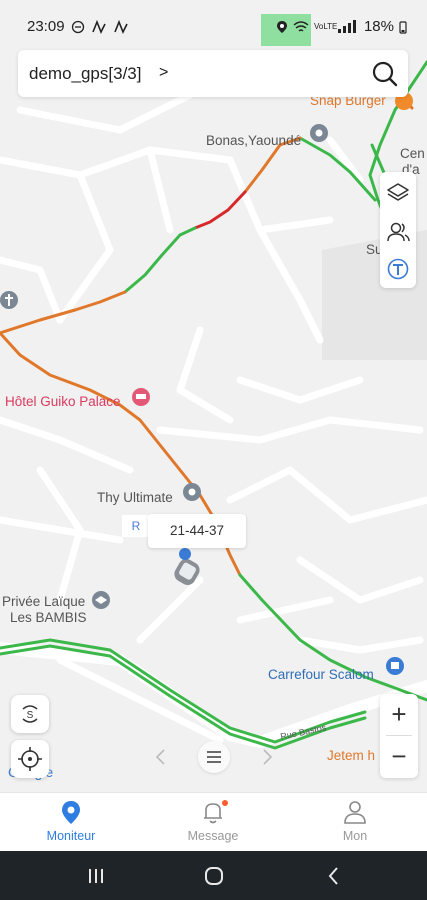 This screenshot has width=427, height=900. I want to click on system-nav-bar, so click(213, 875).